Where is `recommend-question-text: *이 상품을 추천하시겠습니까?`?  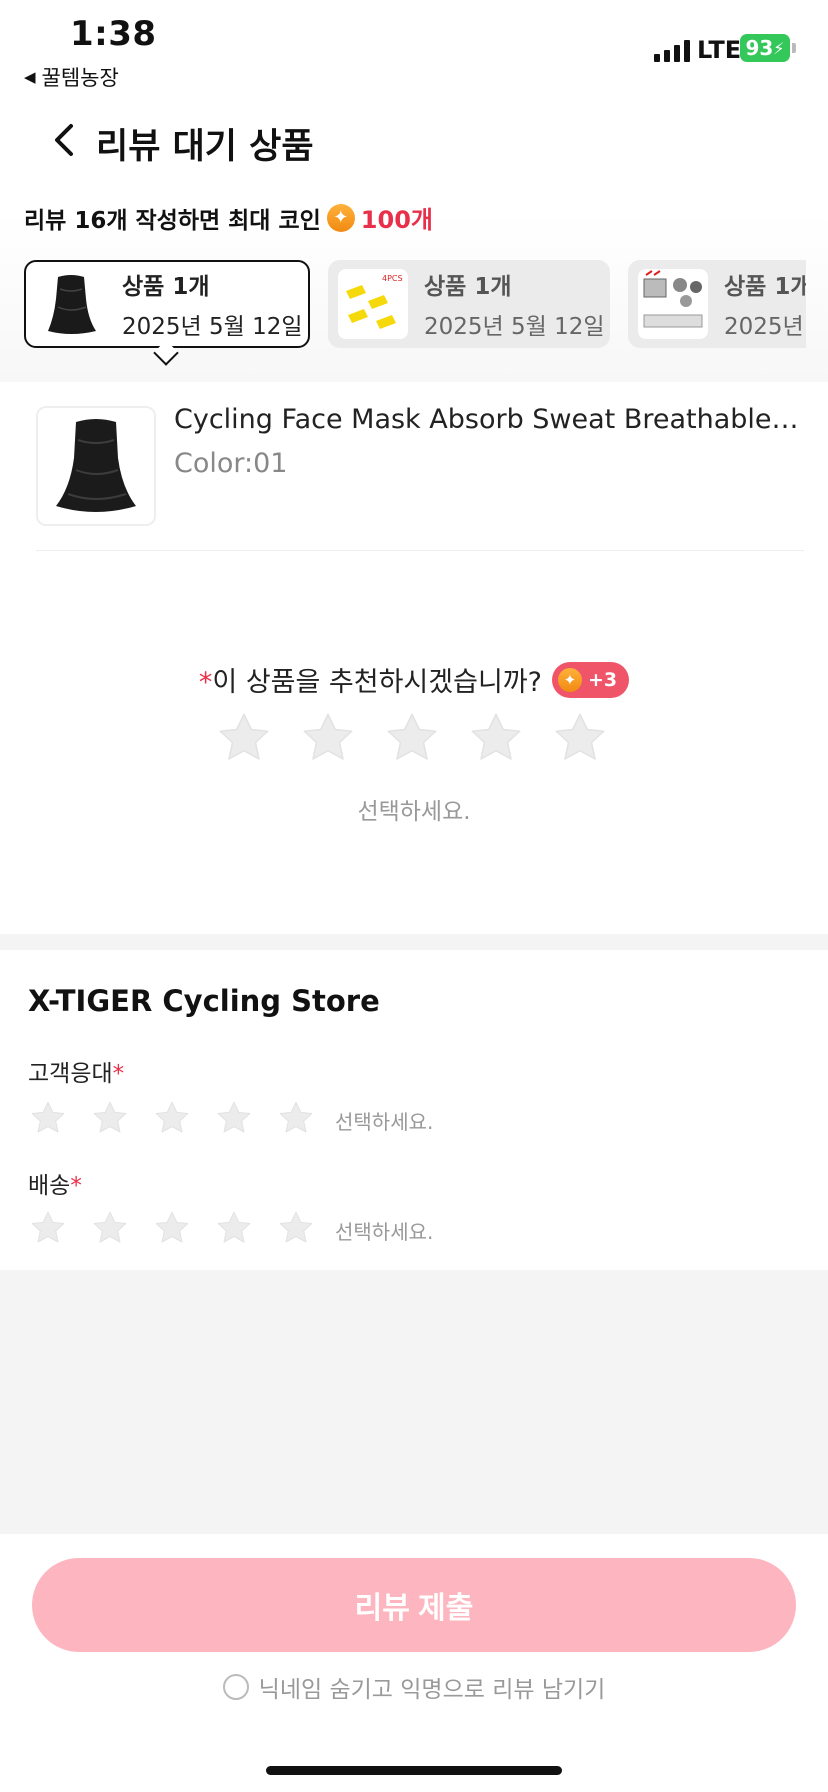
recommend-question-text: *이 상품을 추천하시겠습니까? is located at coordinates (370, 679).